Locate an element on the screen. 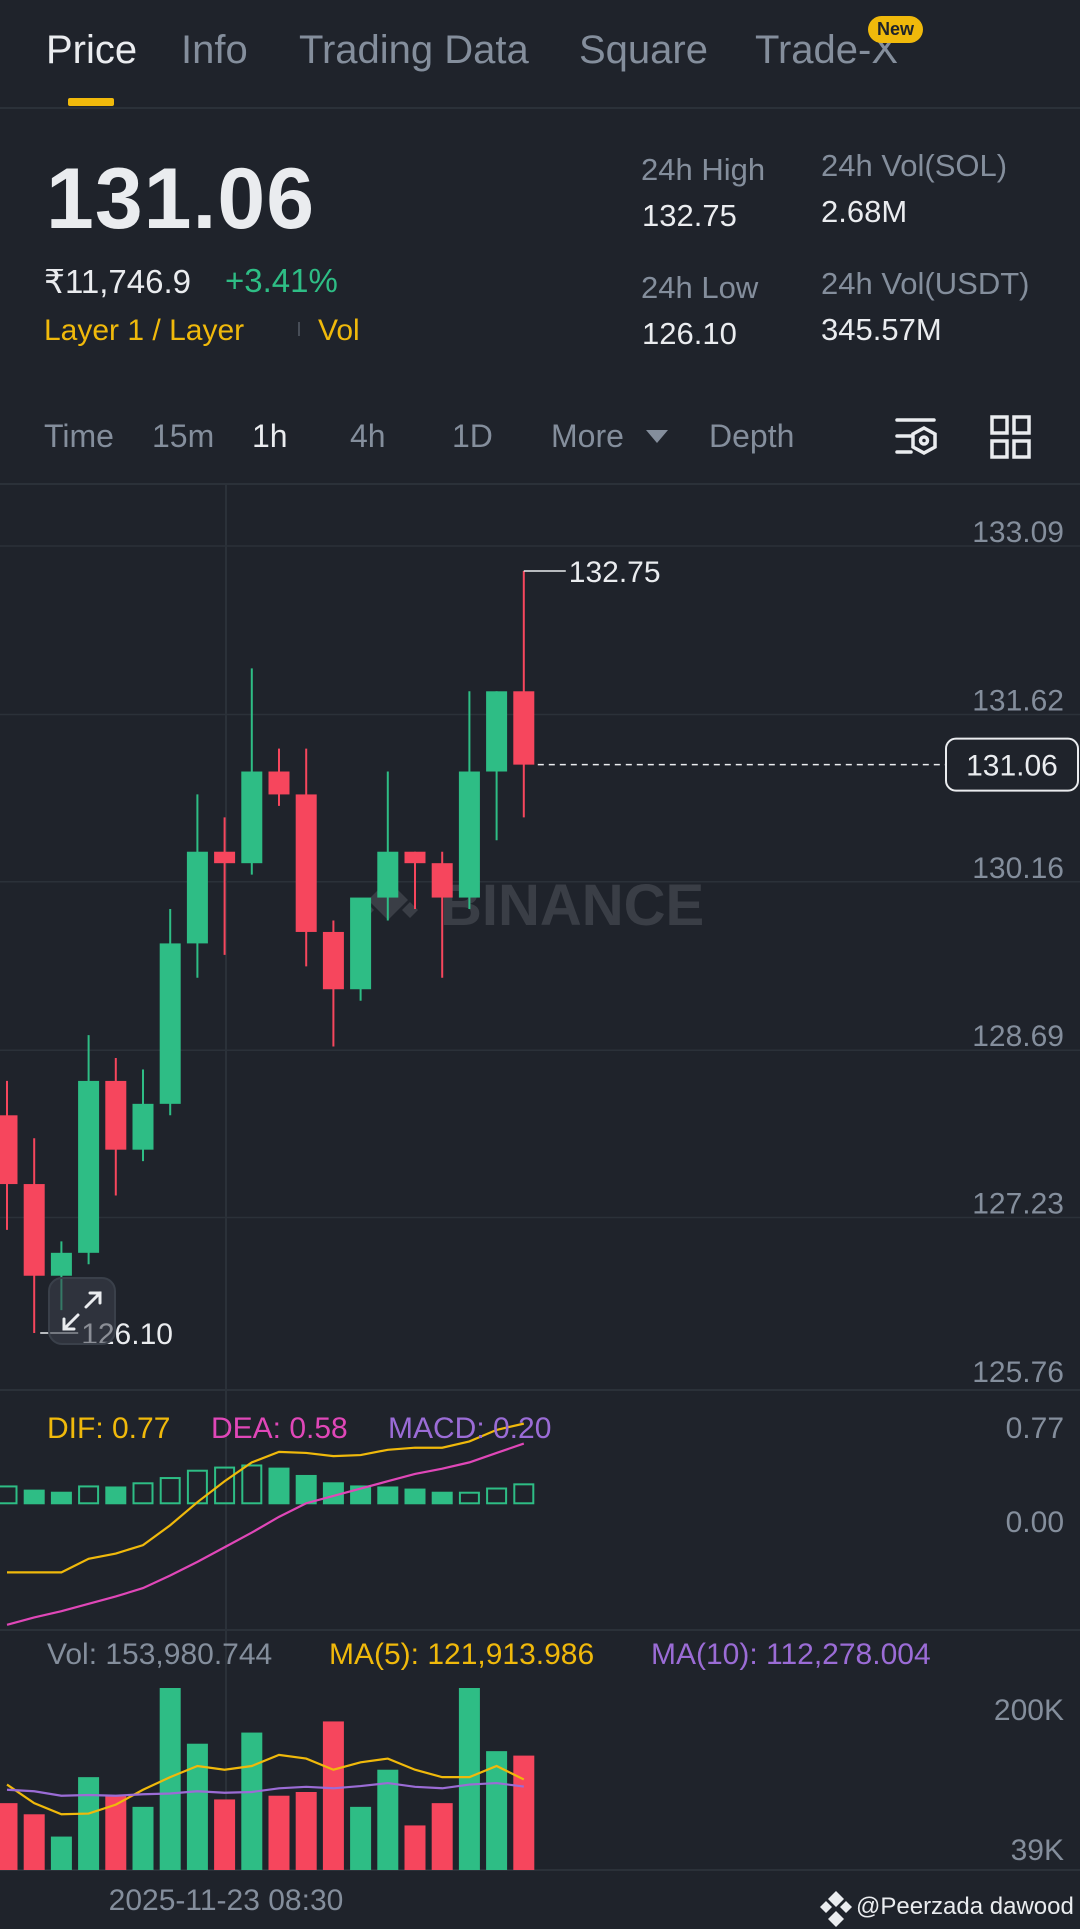  price-axis-tick: 125.76 is located at coordinates (1018, 1372).